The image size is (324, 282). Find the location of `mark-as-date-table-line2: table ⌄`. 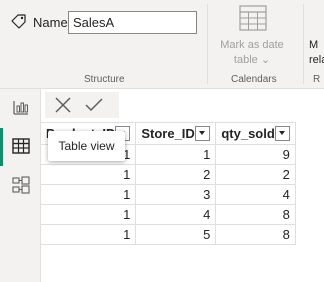

mark-as-date-table-line2: table ⌄ is located at coordinates (252, 60).